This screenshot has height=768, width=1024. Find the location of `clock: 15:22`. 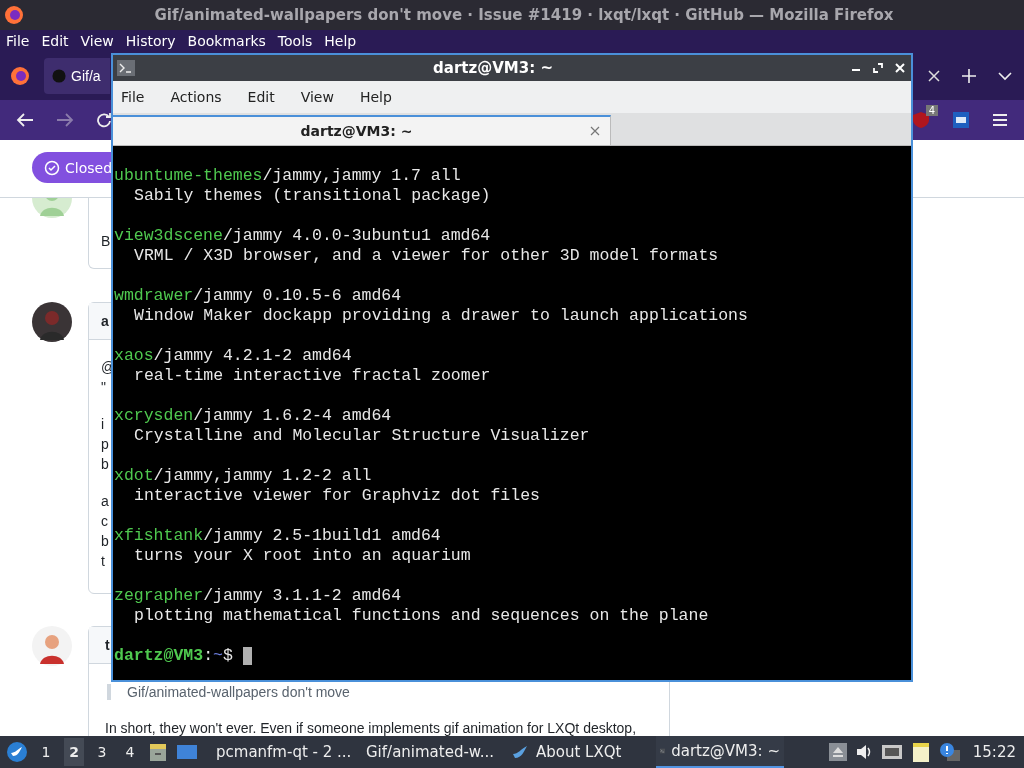

clock: 15:22 is located at coordinates (994, 752).